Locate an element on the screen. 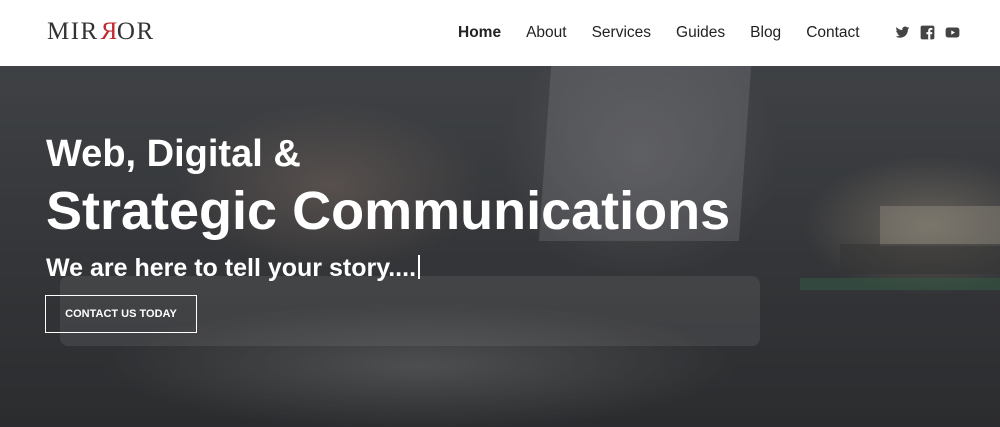 This screenshot has width=1000, height=427. typing-cursor is located at coordinates (419, 267).